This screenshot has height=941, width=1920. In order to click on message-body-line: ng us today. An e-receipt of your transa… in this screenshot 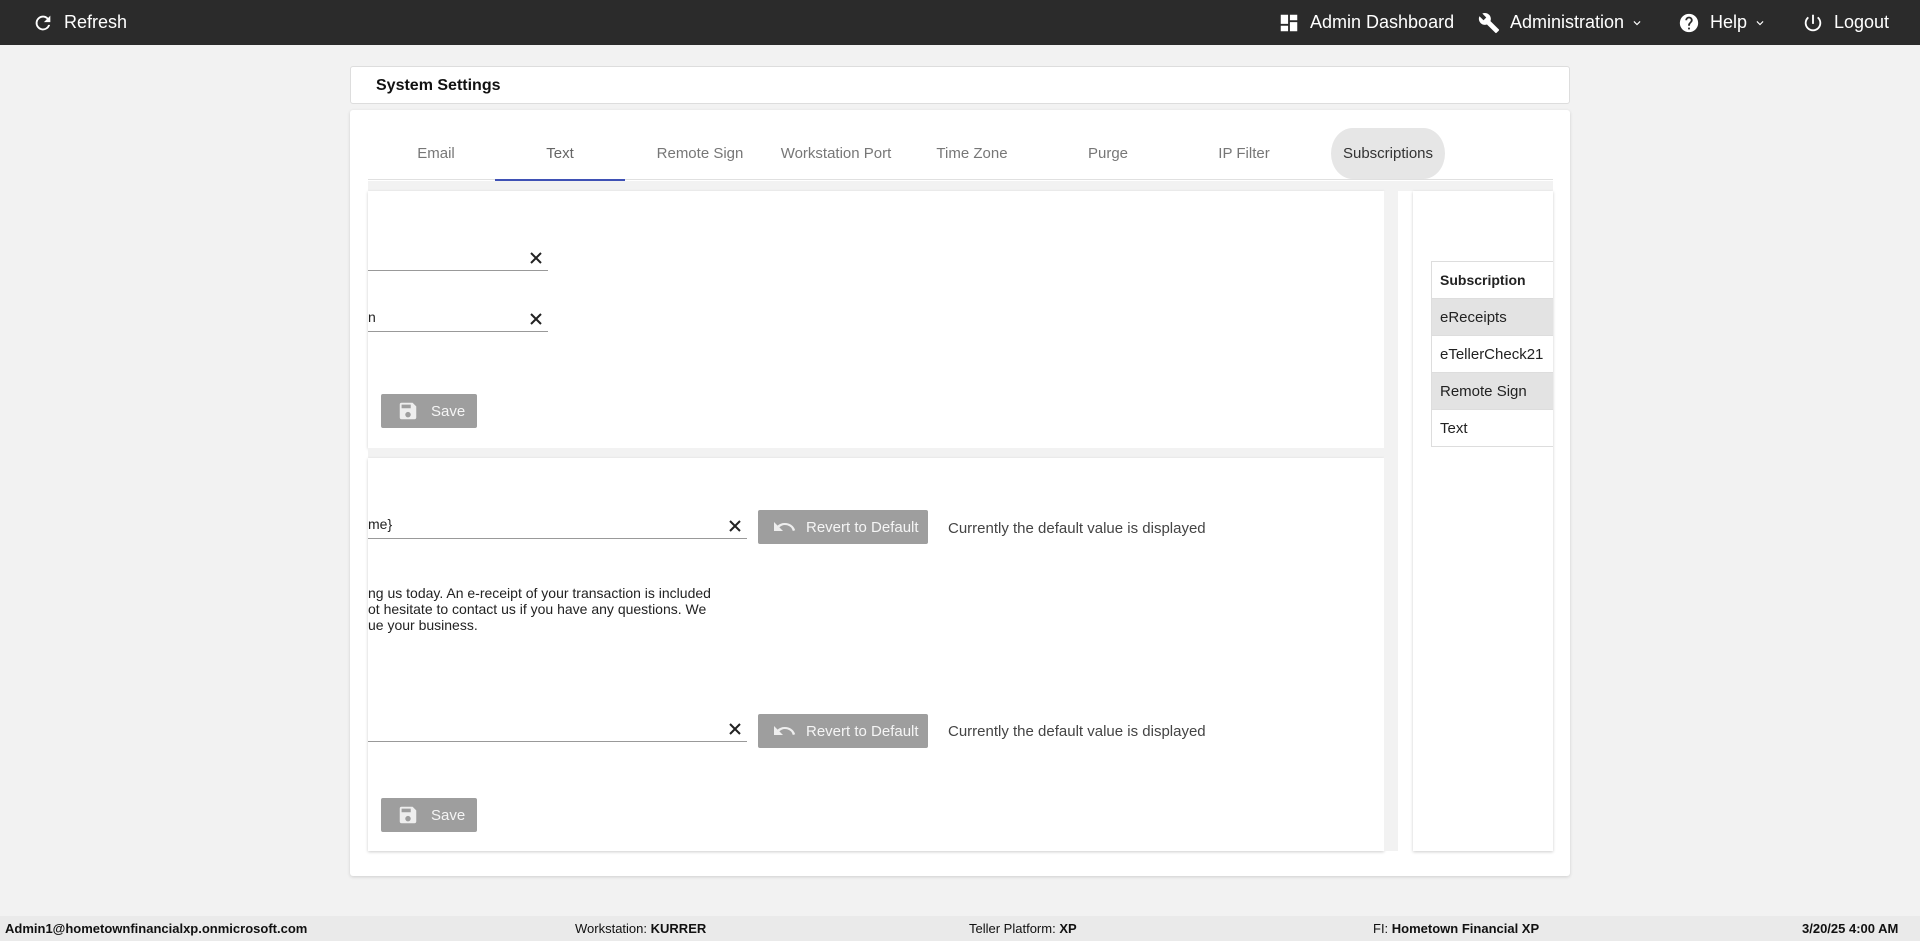, I will do `click(539, 593)`.